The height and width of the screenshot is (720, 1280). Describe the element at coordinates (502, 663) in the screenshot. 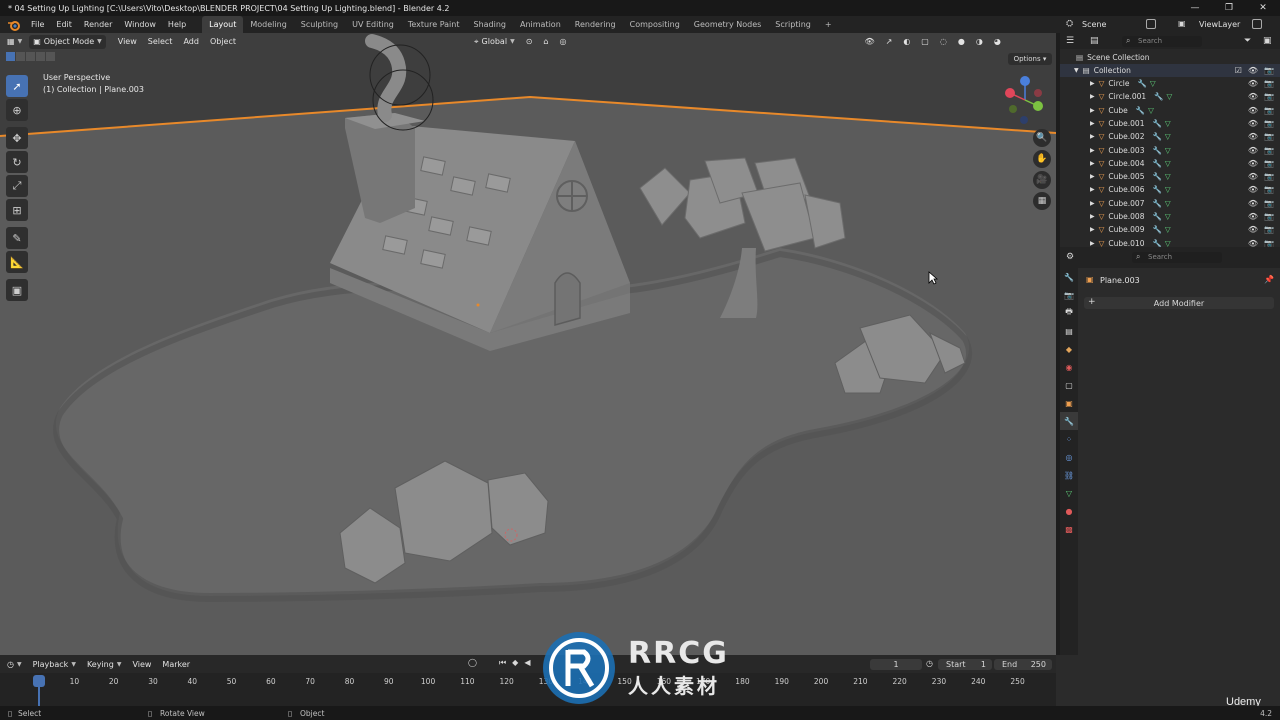

I see `jump-start-icon: ⏮` at that location.